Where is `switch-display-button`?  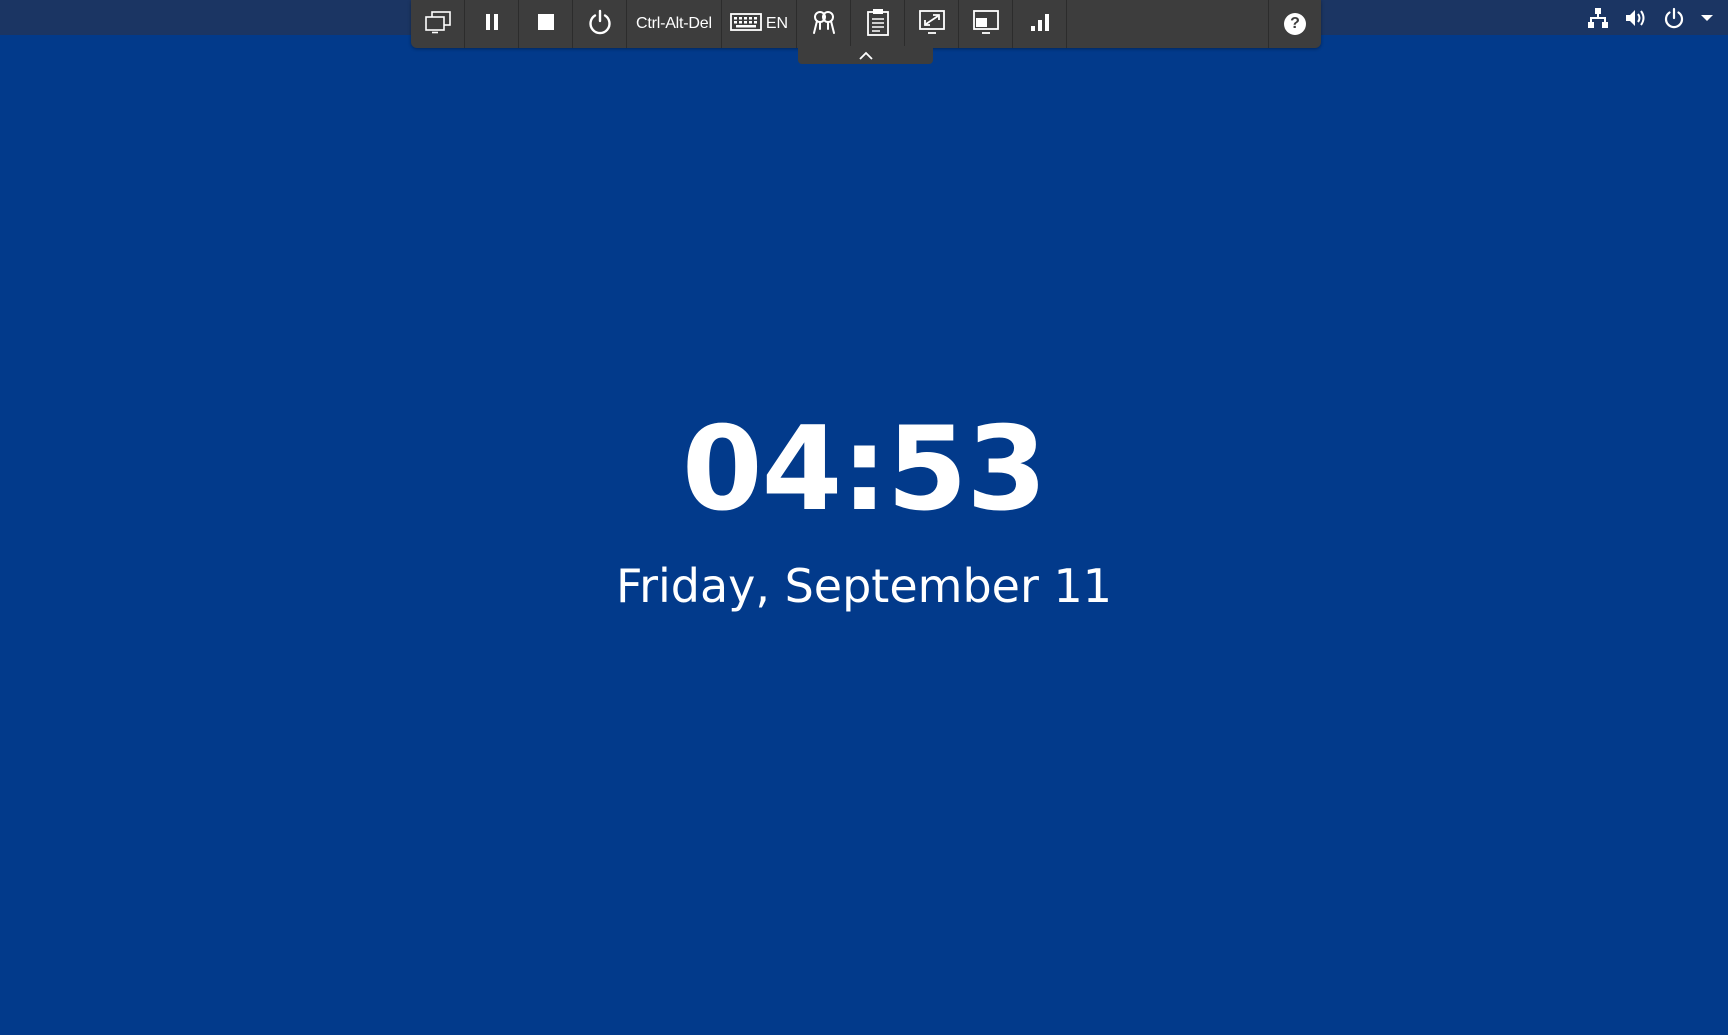
switch-display-button is located at coordinates (438, 24).